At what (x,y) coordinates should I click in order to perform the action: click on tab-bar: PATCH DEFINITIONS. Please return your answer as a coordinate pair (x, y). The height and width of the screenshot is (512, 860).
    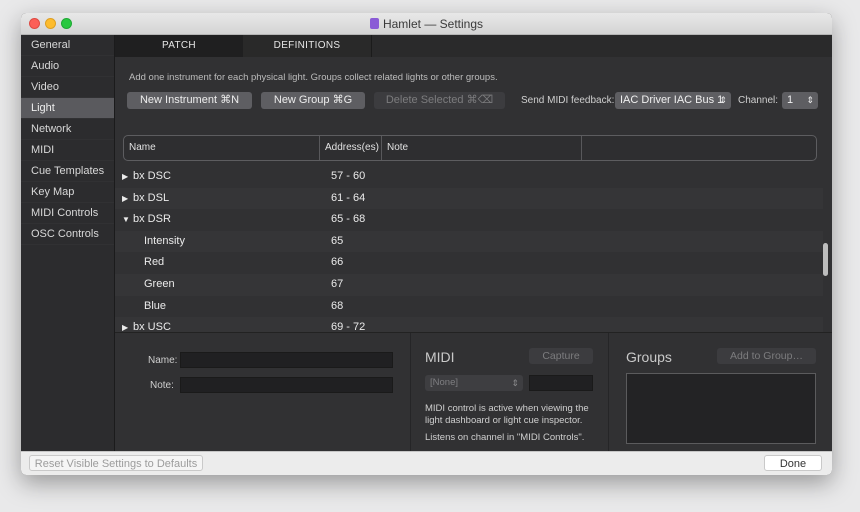
    Looking at the image, I should click on (473, 46).